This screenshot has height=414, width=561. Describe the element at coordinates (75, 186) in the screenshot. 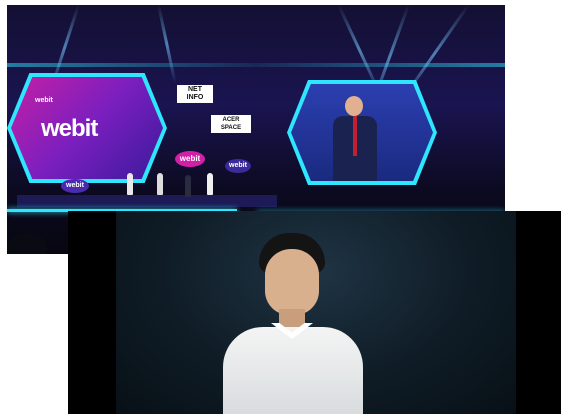

I see `podium-webit-logo: webit` at that location.